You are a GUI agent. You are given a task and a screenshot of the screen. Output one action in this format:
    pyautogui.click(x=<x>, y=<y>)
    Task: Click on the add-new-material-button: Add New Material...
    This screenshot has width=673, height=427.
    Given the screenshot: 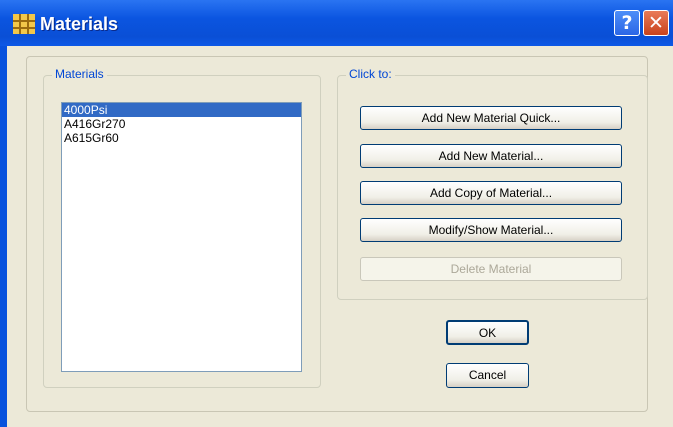 What is the action you would take?
    pyautogui.click(x=491, y=156)
    